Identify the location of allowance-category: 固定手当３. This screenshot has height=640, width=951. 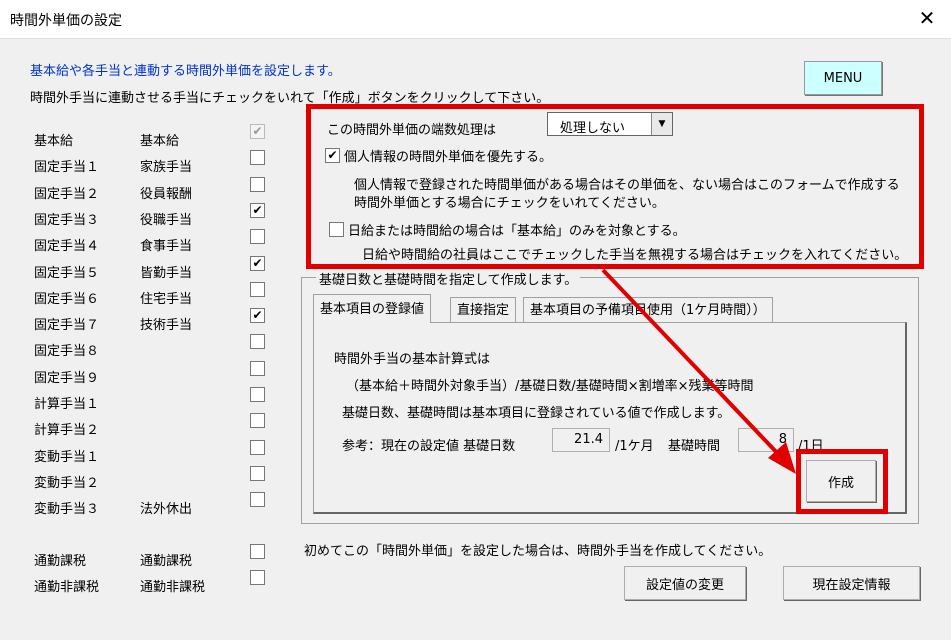
(67, 220).